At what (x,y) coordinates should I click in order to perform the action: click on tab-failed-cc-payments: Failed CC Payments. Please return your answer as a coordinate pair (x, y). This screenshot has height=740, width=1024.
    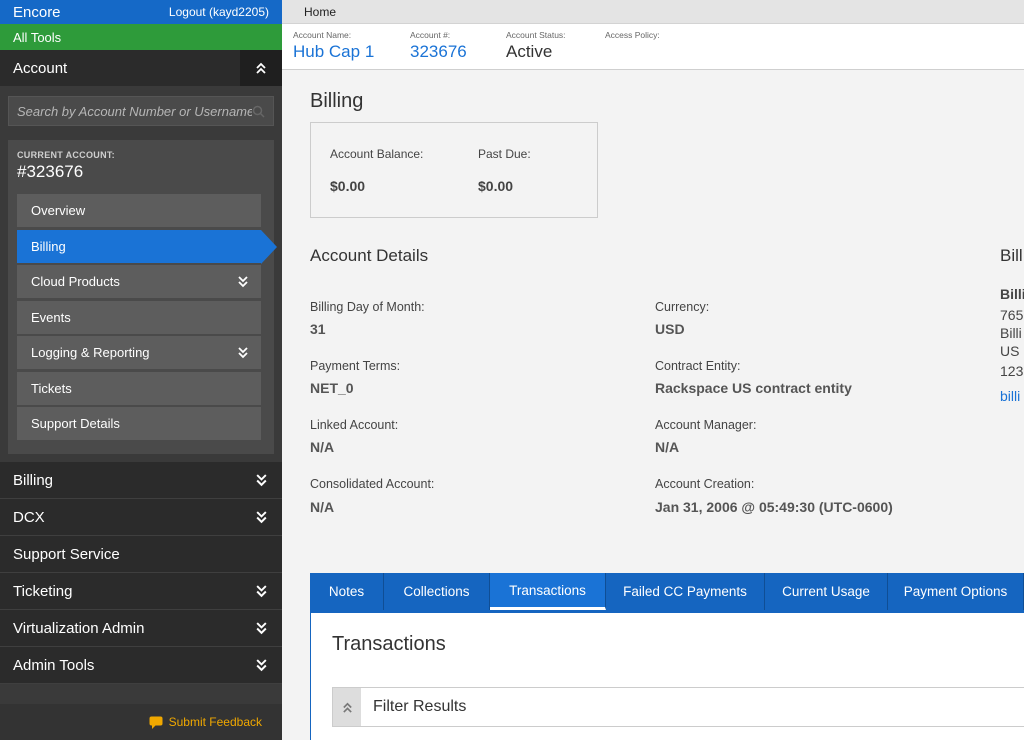
    Looking at the image, I should click on (685, 591).